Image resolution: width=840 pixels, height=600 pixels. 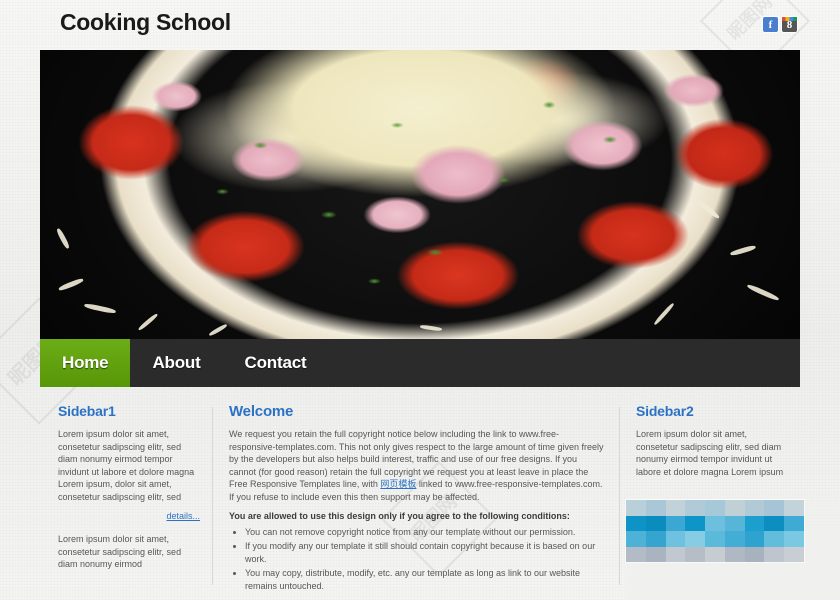 What do you see at coordinates (420, 25) in the screenshot?
I see `site-header: Cooking School f 8` at bounding box center [420, 25].